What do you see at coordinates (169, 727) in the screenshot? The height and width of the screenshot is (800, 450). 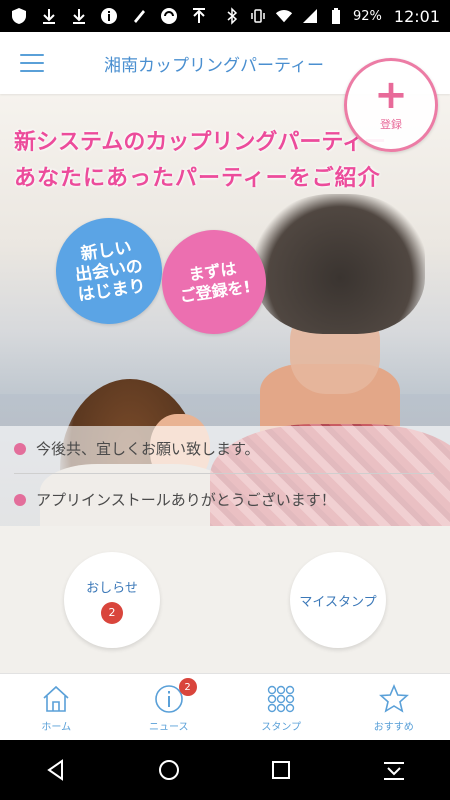 I see `nav-label-news: ニュース` at bounding box center [169, 727].